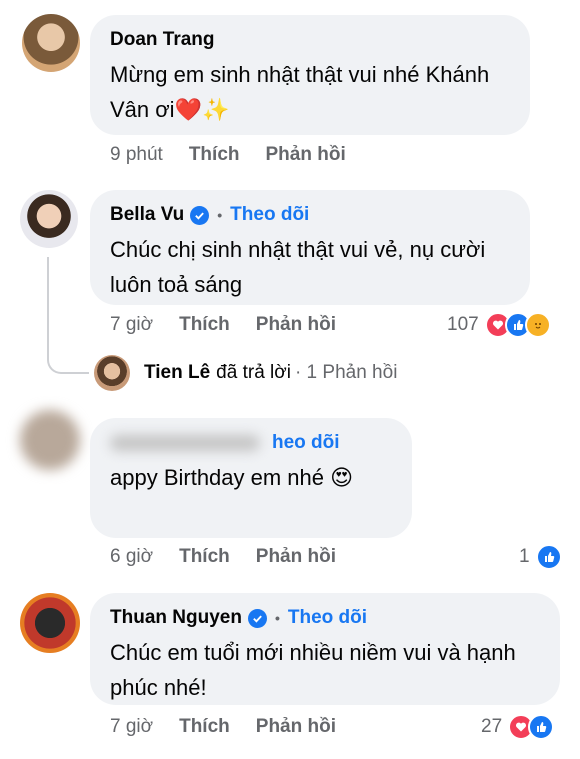  What do you see at coordinates (518, 727) in the screenshot?
I see `reaction-summary: 27` at bounding box center [518, 727].